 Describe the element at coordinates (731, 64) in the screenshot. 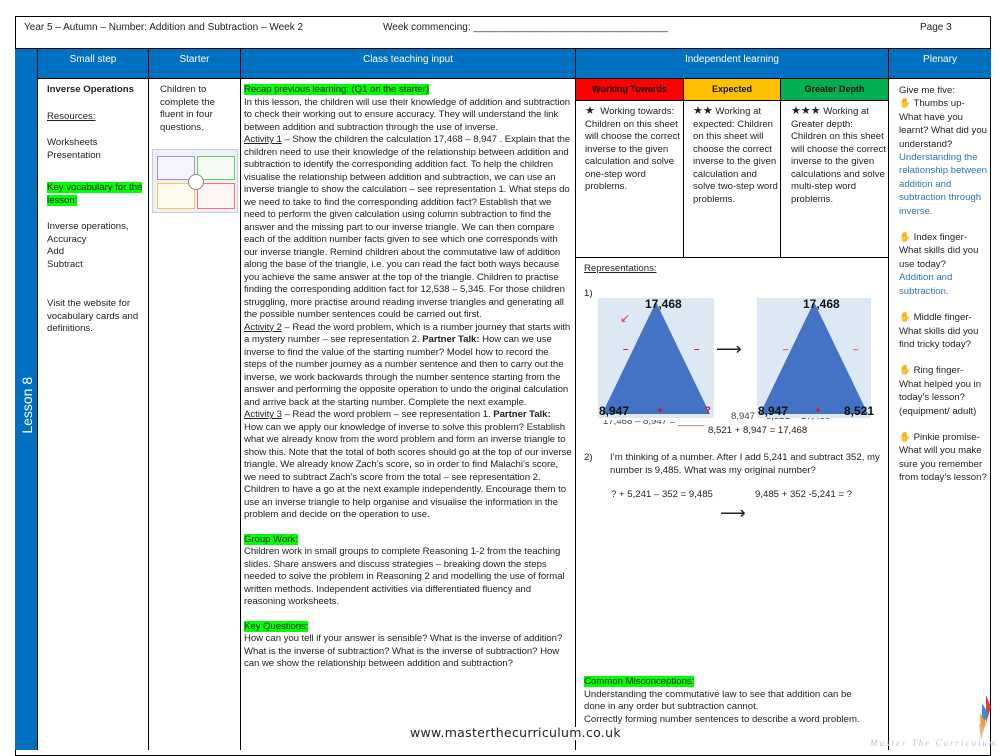

I see `header-independent: Independent learning` at that location.